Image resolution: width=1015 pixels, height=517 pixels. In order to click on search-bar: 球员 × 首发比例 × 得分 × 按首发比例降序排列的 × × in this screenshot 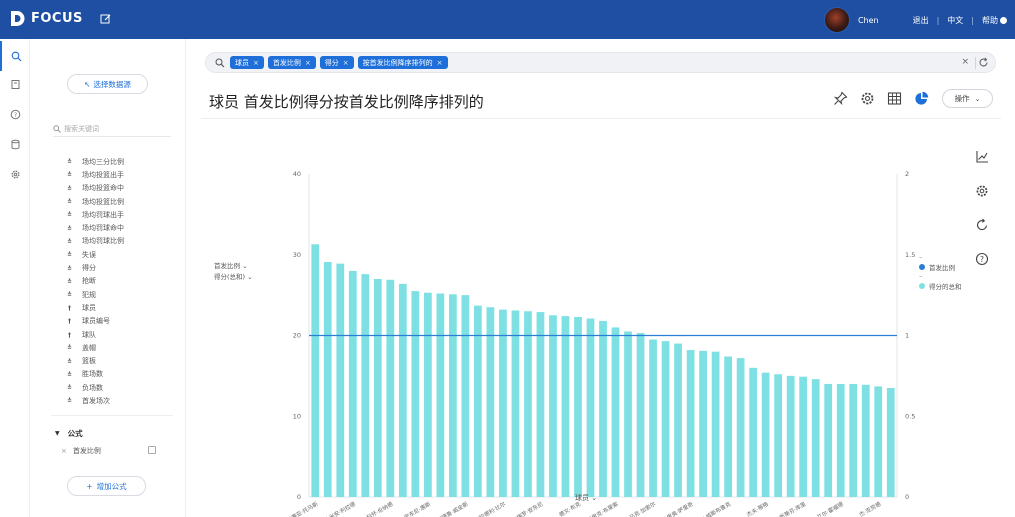, I will do `click(600, 62)`.